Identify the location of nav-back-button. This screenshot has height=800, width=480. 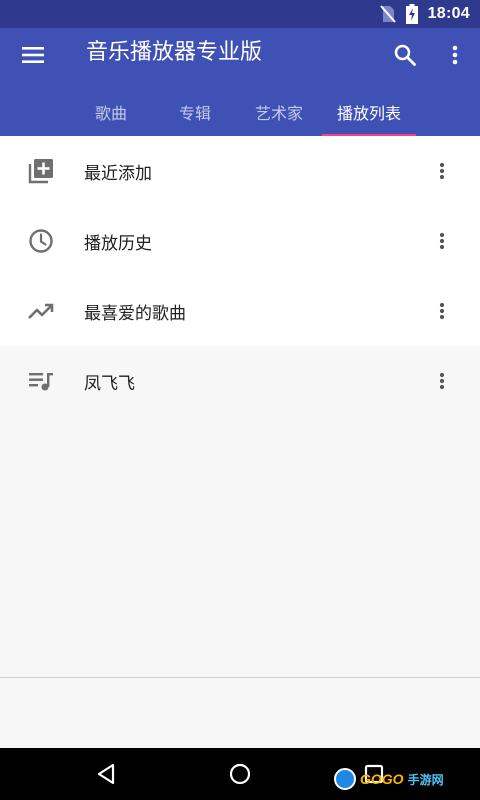
(106, 774).